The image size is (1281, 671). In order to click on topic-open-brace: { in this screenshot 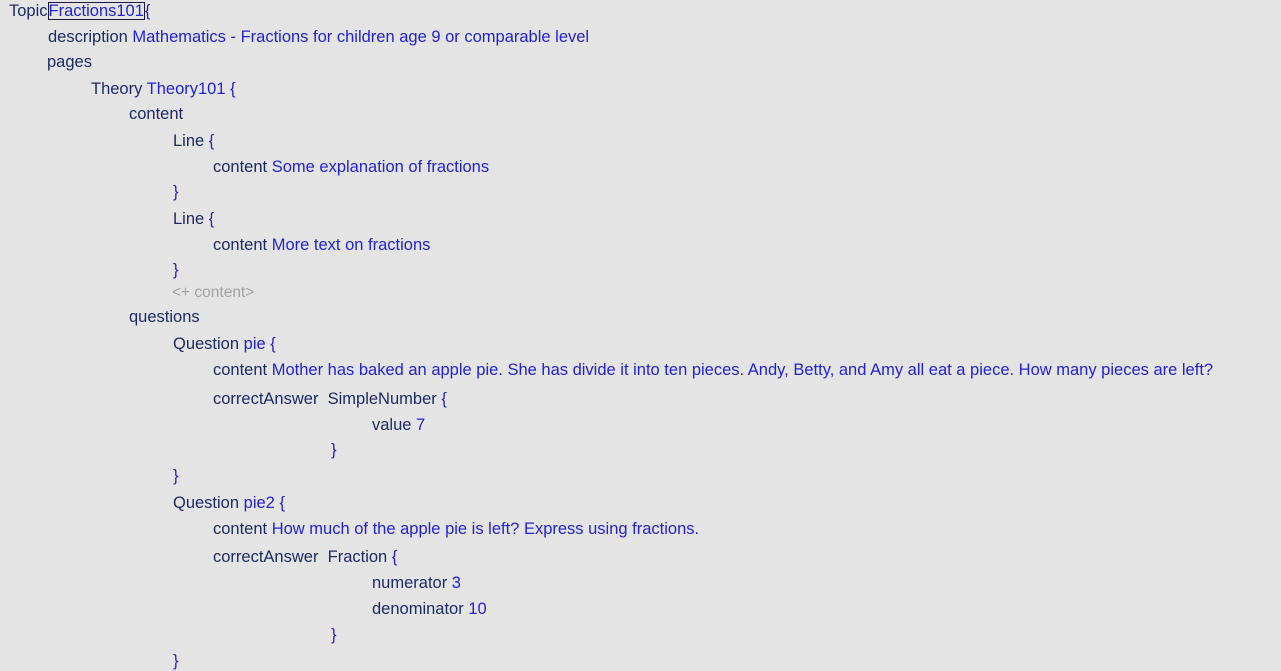, I will do `click(147, 11)`.